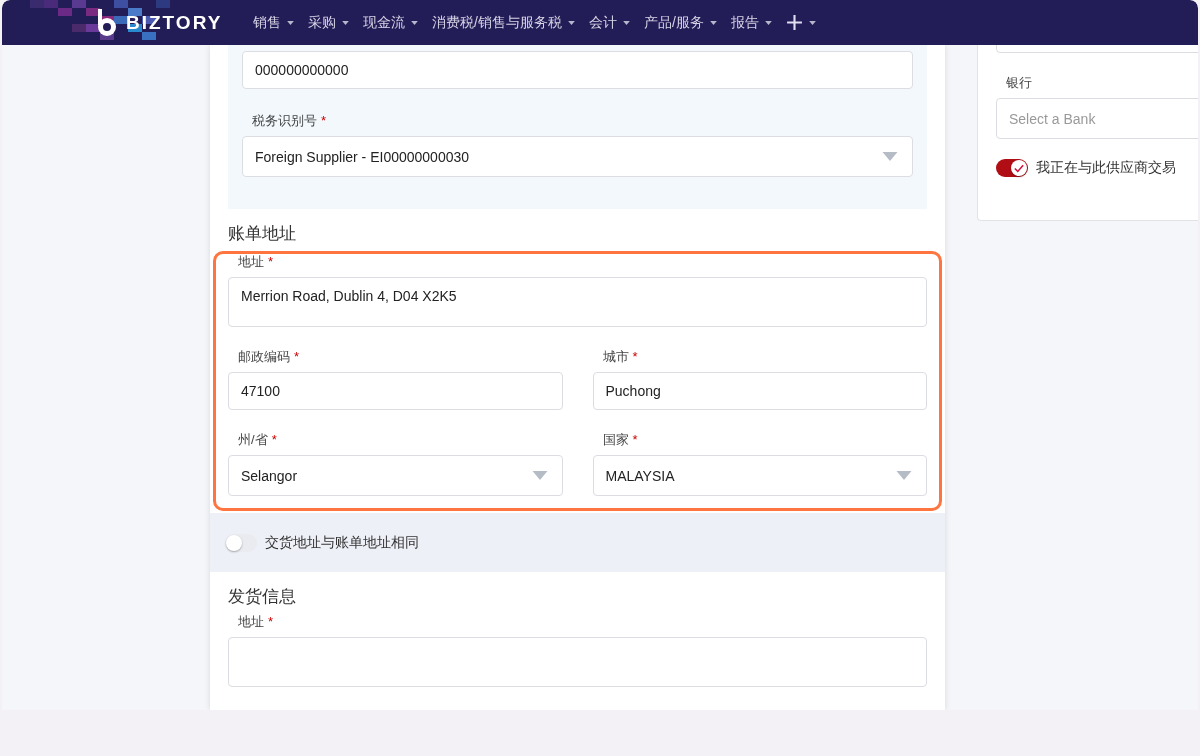 The height and width of the screenshot is (756, 1200). What do you see at coordinates (342, 542) in the screenshot?
I see `toggle-label: 交货地址与账单地址相同` at bounding box center [342, 542].